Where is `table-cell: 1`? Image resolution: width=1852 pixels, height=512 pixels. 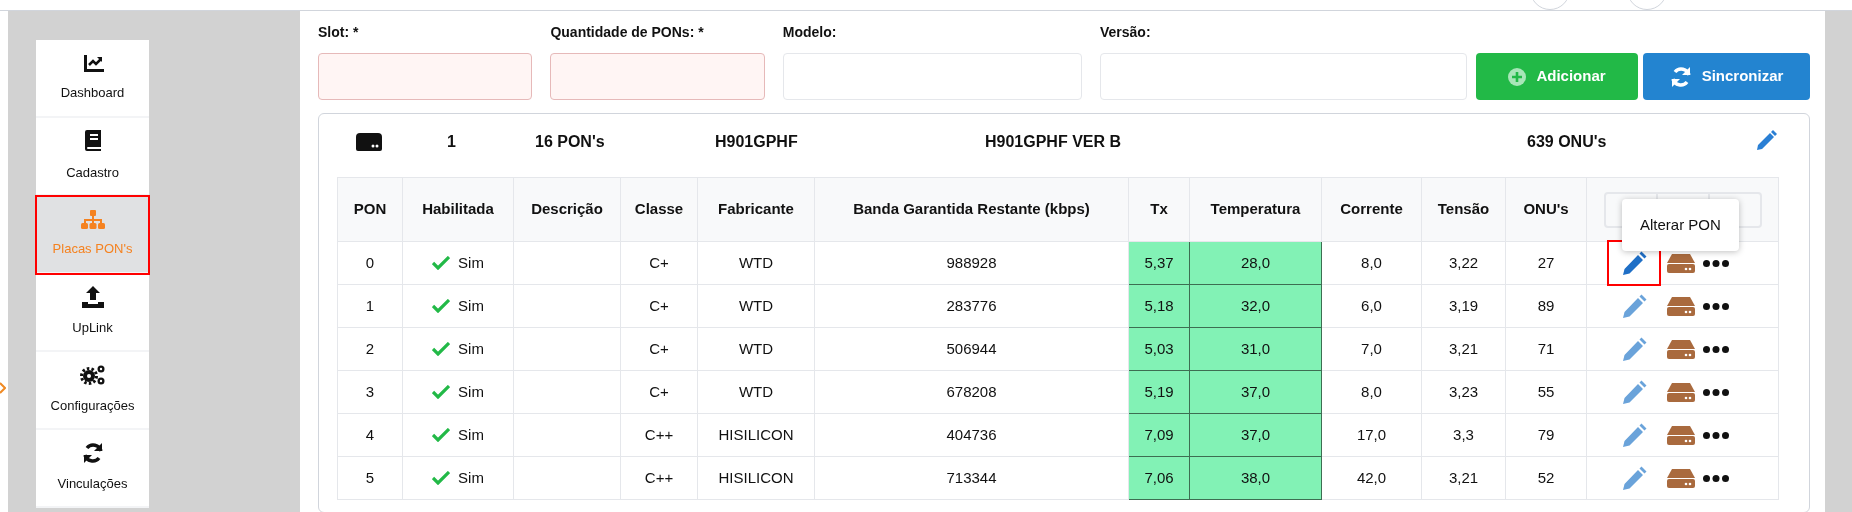
table-cell: 1 is located at coordinates (370, 306).